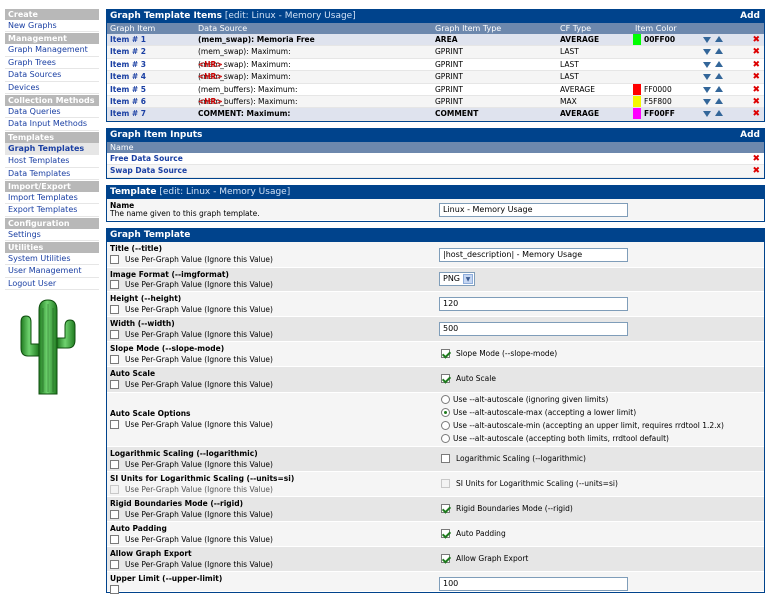  What do you see at coordinates (146, 159) in the screenshot?
I see `input-link-free: Free Data Source` at bounding box center [146, 159].